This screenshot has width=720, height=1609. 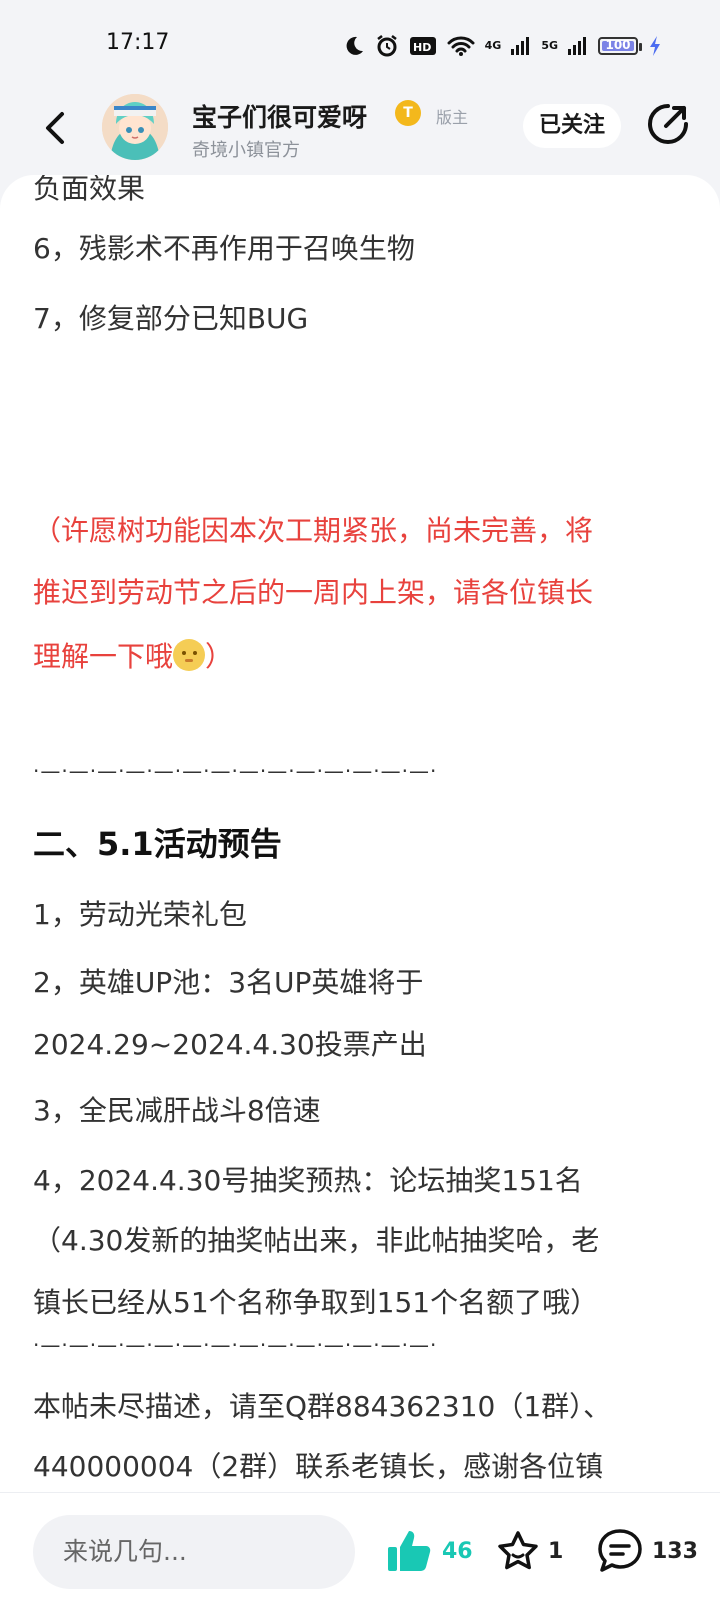 I want to click on bottom-action-bar: 来说几句... 46 1 133, so click(x=360, y=1550).